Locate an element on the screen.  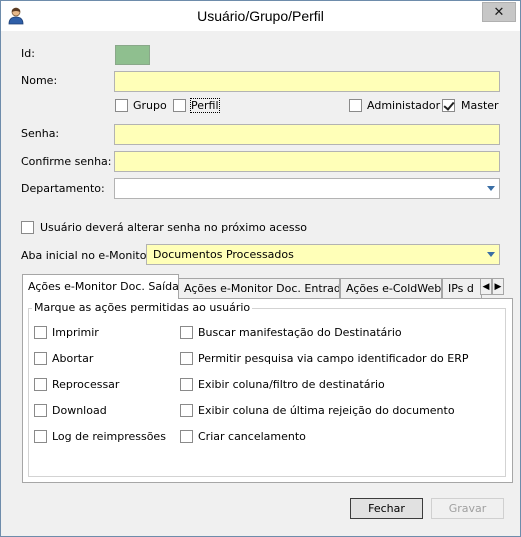
aba-inicial-select: Documentos Processados is located at coordinates (323, 254).